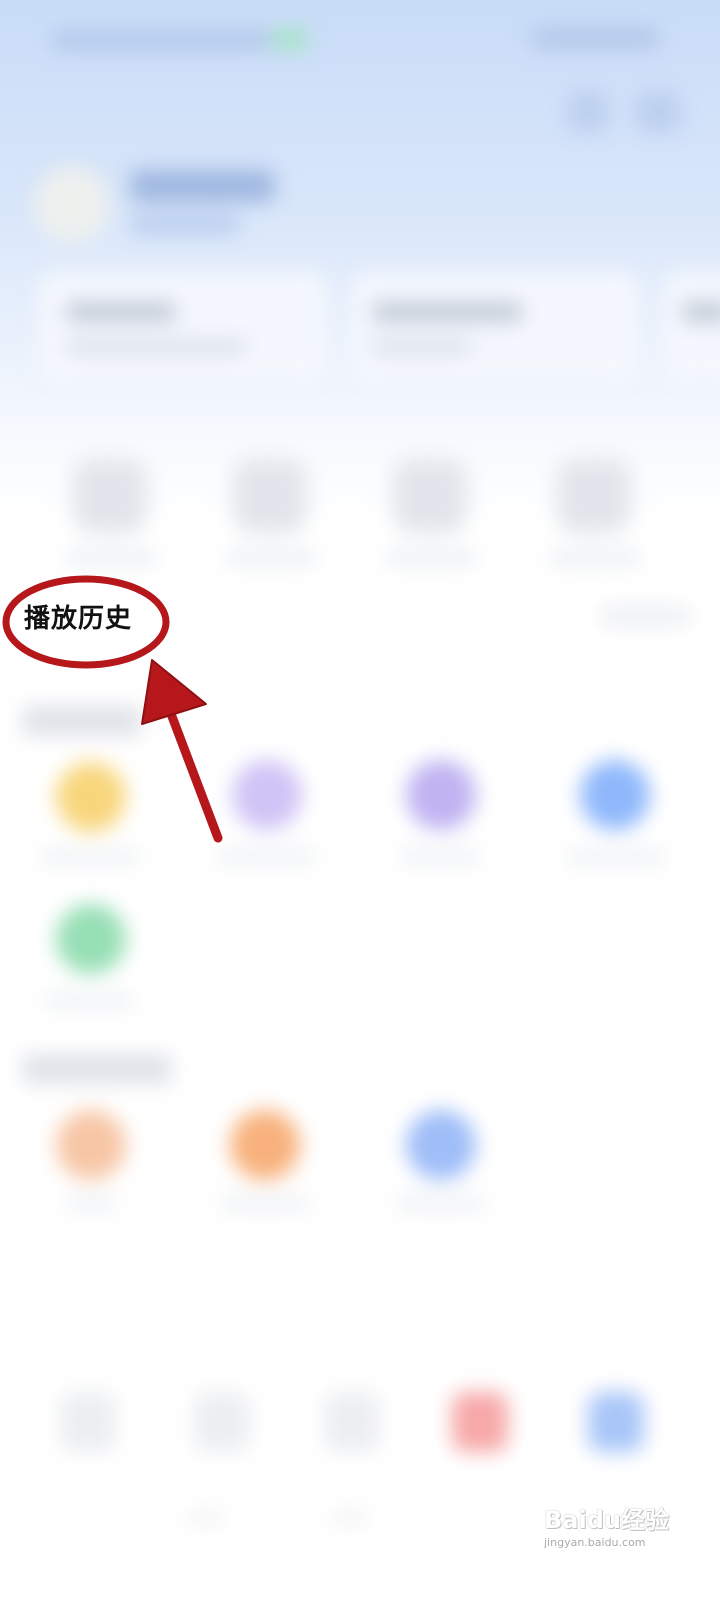 This screenshot has width=720, height=1600. Describe the element at coordinates (162, 40) in the screenshot. I see `status-bar-left` at that location.